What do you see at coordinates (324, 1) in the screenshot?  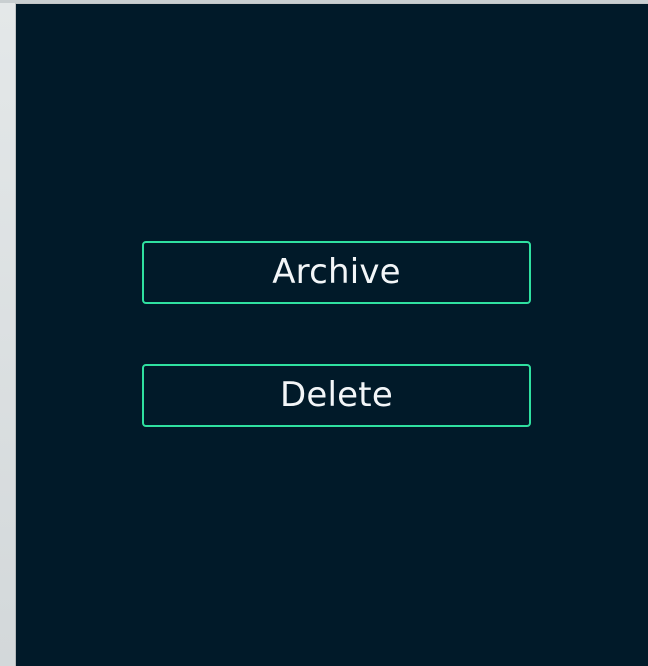 I see `top-strip` at bounding box center [324, 1].